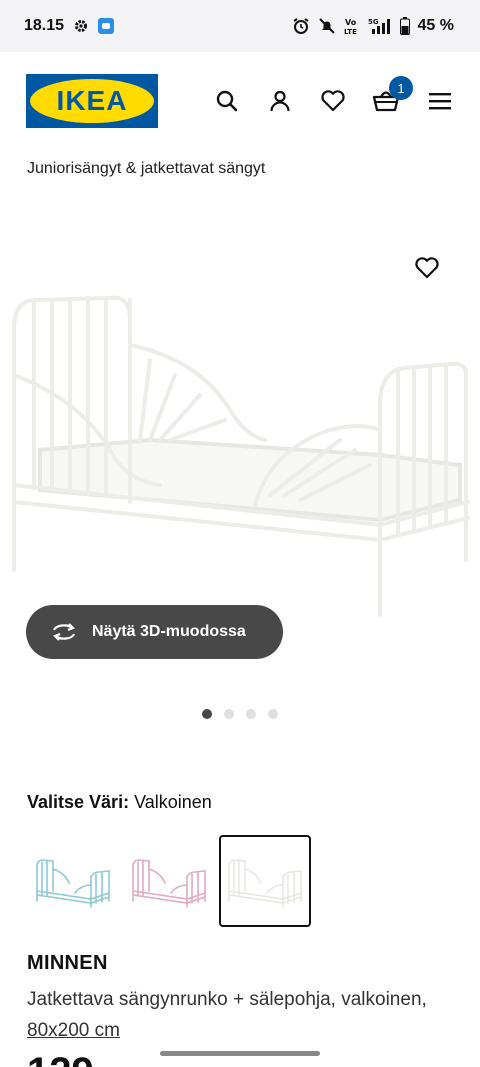 The image size is (480, 1067). What do you see at coordinates (81, 26) in the screenshot?
I see `settings-gear-icon` at bounding box center [81, 26].